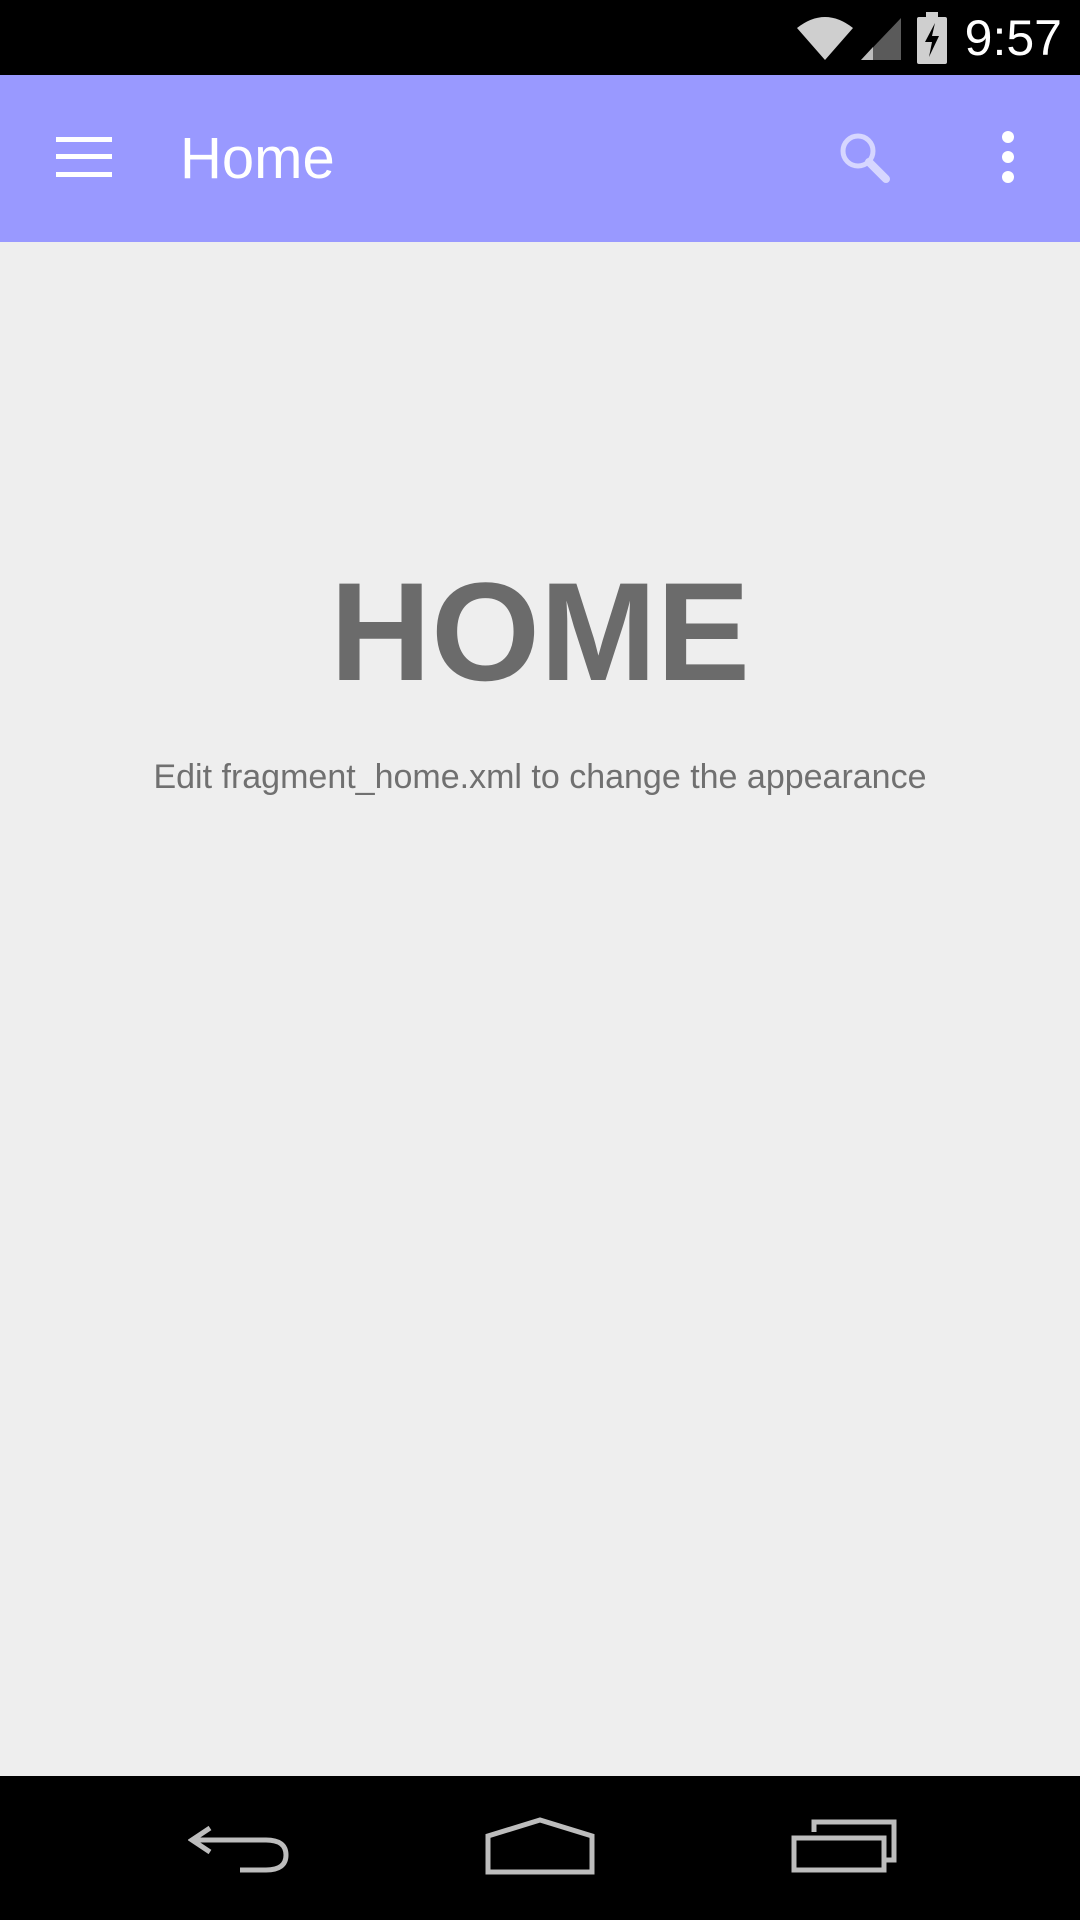 The height and width of the screenshot is (1920, 1080). Describe the element at coordinates (540, 37) in the screenshot. I see `status-bar: 9:57` at that location.